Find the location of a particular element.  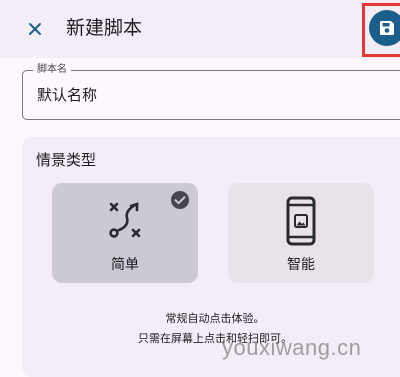

scene-option-smart: 智能 is located at coordinates (301, 233).